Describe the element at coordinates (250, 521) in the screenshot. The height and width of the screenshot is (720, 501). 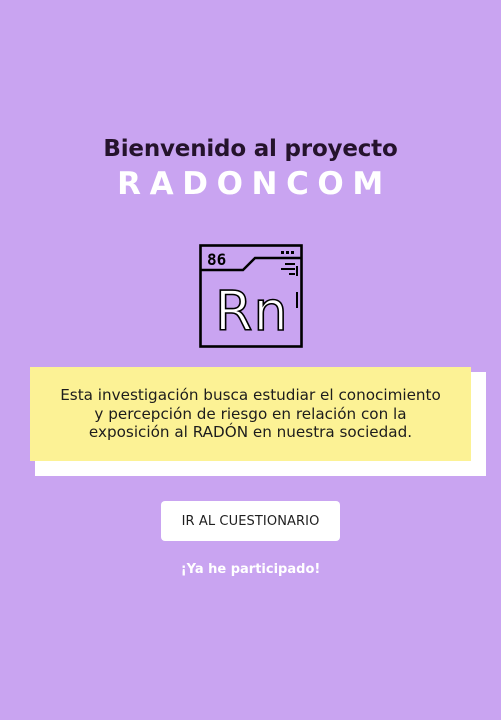
I see `go-to-questionnaire-button: IR AL CUESTIONARIO` at that location.